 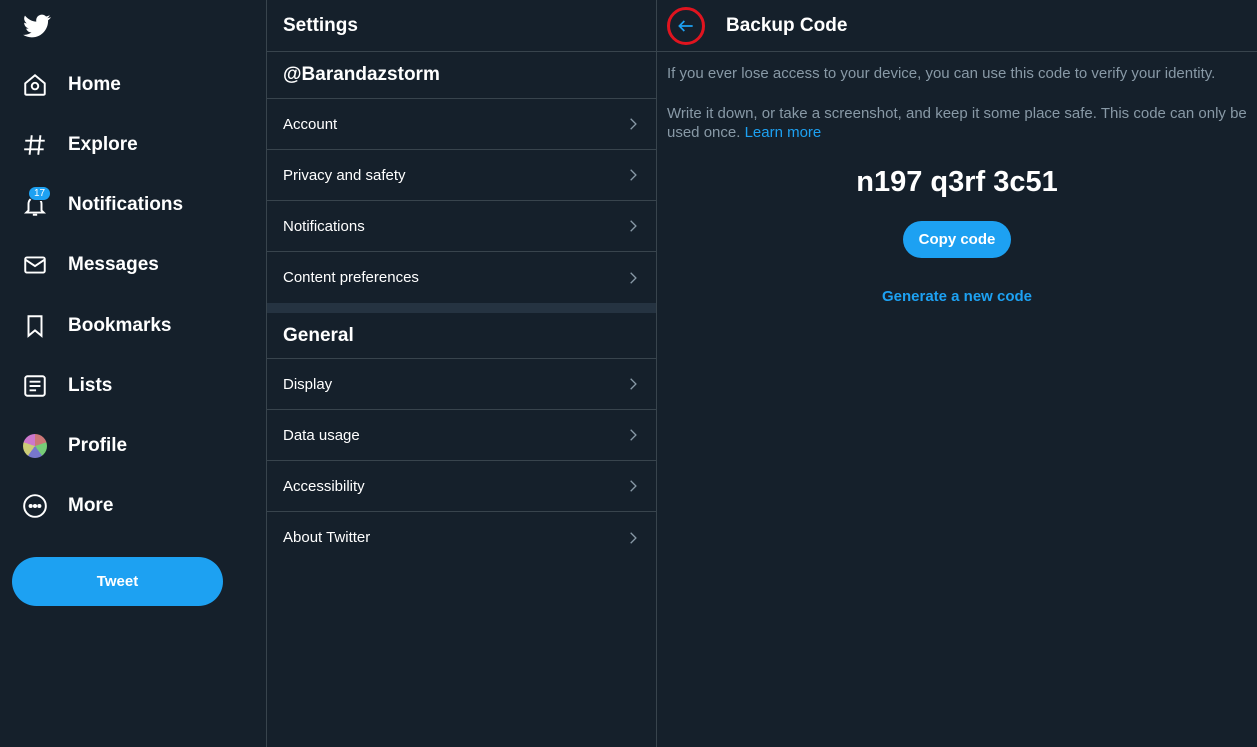 What do you see at coordinates (461, 277) in the screenshot?
I see `settings-row-content-preferences: Content preferences` at bounding box center [461, 277].